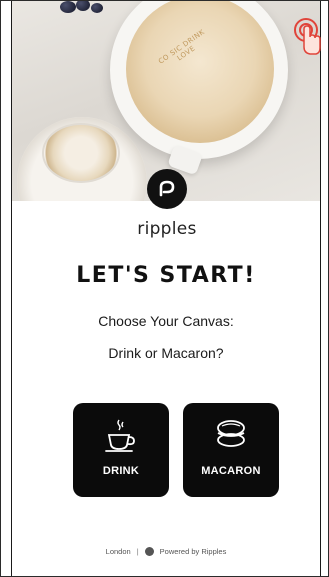 This screenshot has width=329, height=577. Describe the element at coordinates (193, 551) in the screenshot. I see `powered-by-label: Powered by Ripples` at that location.